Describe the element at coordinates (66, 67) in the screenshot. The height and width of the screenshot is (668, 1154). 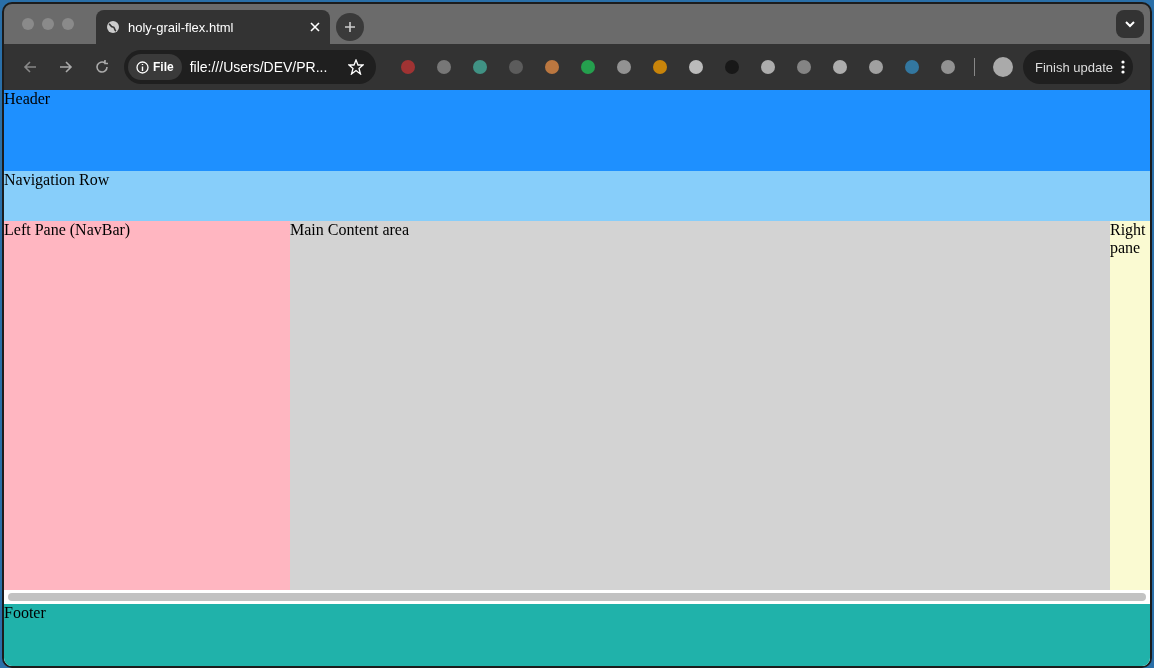
I see `forward-arrow-icon` at that location.